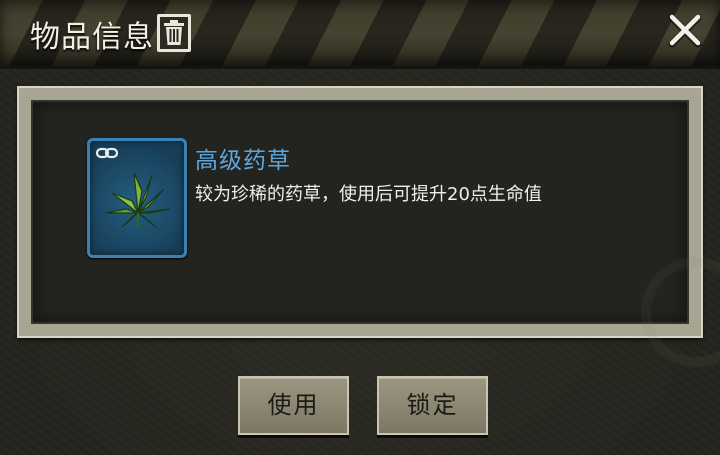 This screenshot has width=720, height=455. I want to click on chain-link-icon, so click(107, 153).